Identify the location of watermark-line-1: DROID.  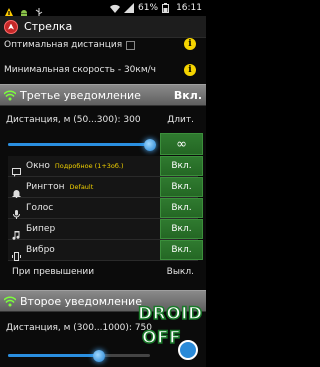
(170, 314).